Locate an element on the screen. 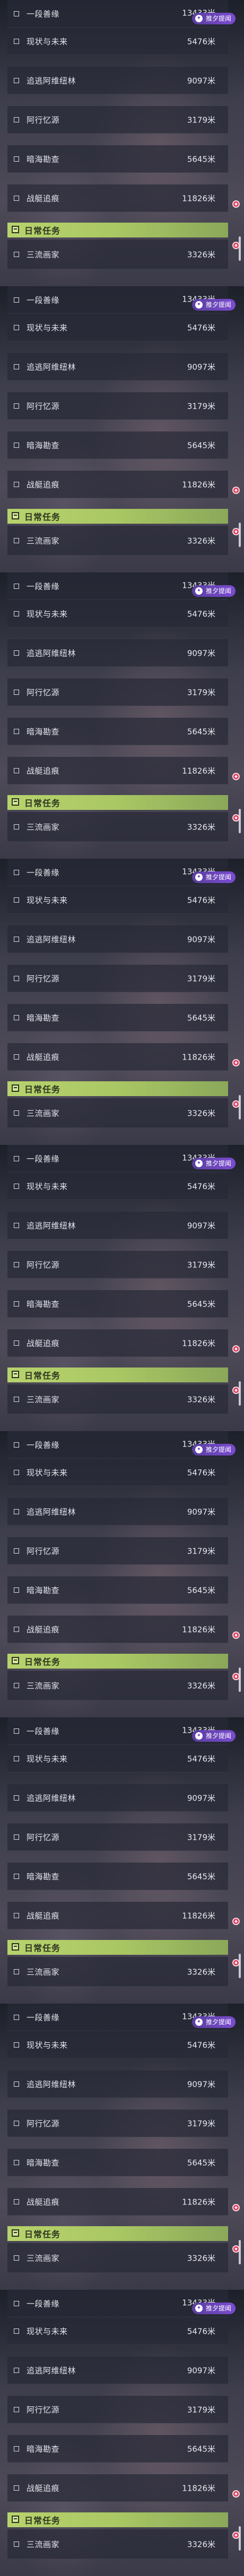 Image resolution: width=244 pixels, height=2576 pixels. task-icon is located at coordinates (16, 802).